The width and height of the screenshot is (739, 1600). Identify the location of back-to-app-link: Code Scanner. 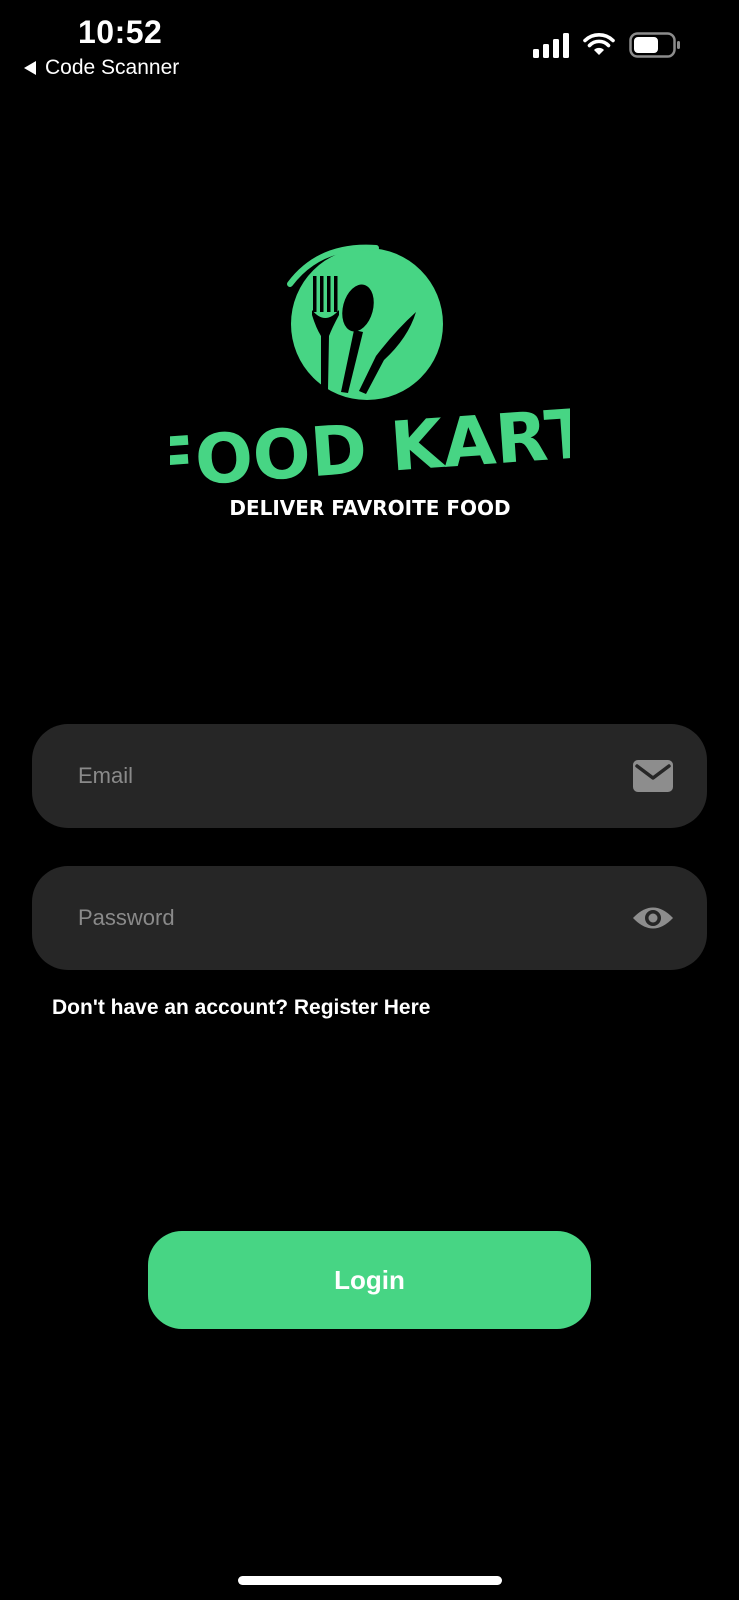
(101, 68).